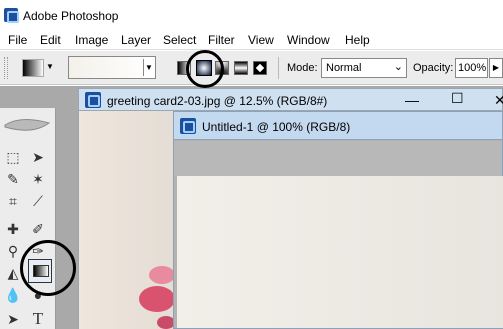 The width and height of the screenshot is (503, 329). What do you see at coordinates (38, 318) in the screenshot?
I see `text-tool-icon: T` at bounding box center [38, 318].